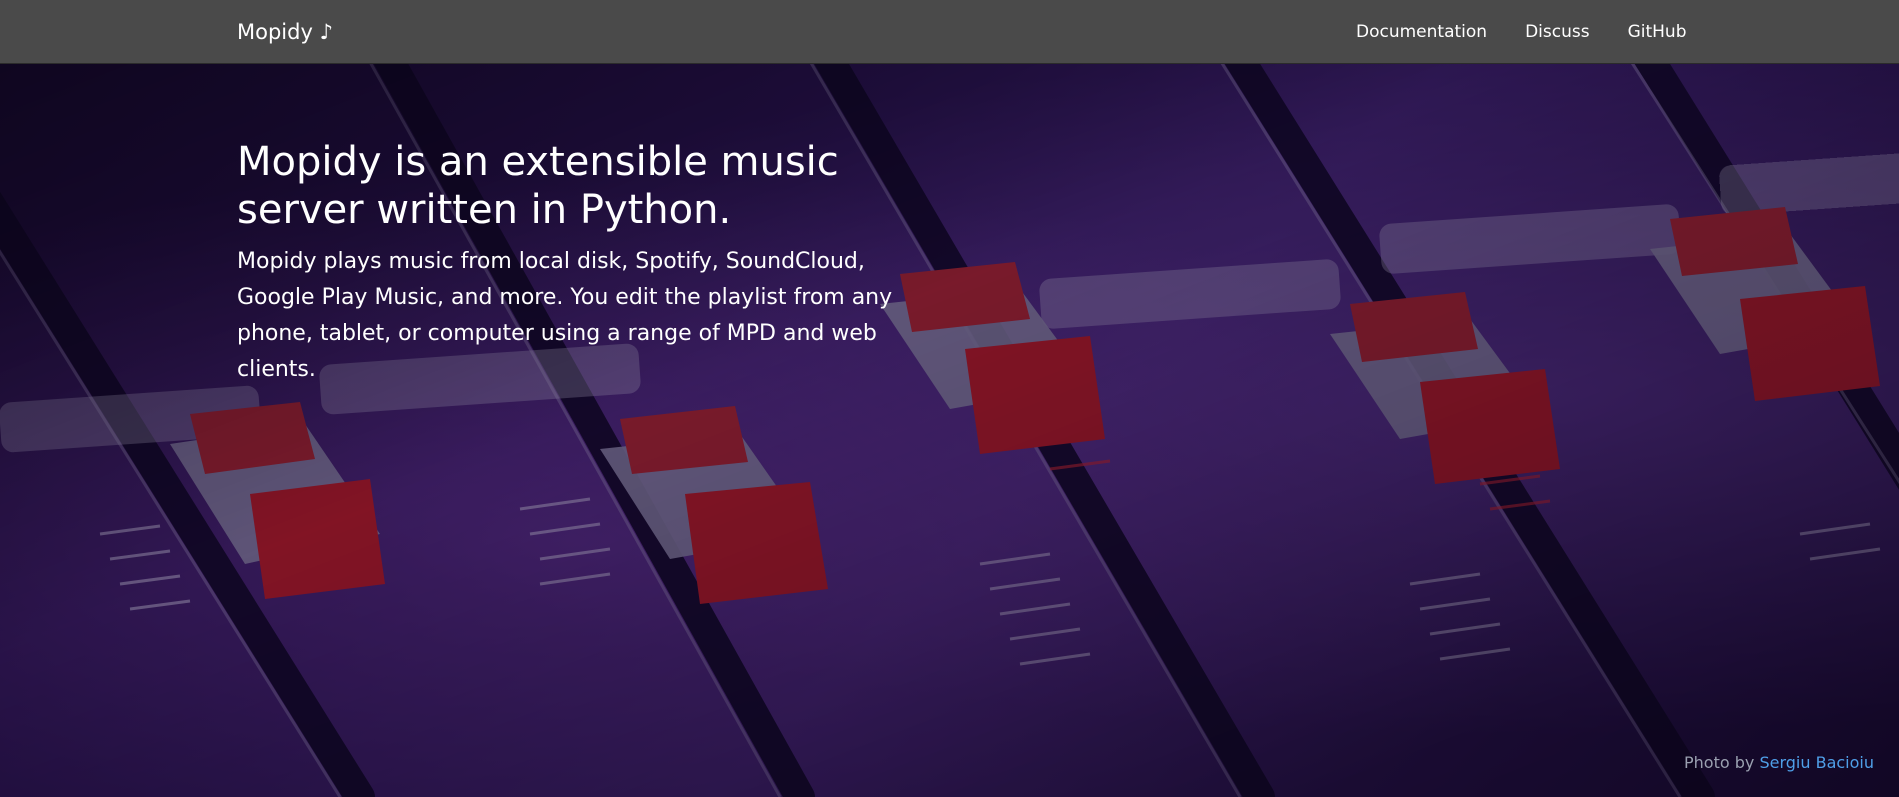 This screenshot has height=797, width=1899. What do you see at coordinates (1521, 32) in the screenshot?
I see `main-nav: Documentation Discuss GitHub` at bounding box center [1521, 32].